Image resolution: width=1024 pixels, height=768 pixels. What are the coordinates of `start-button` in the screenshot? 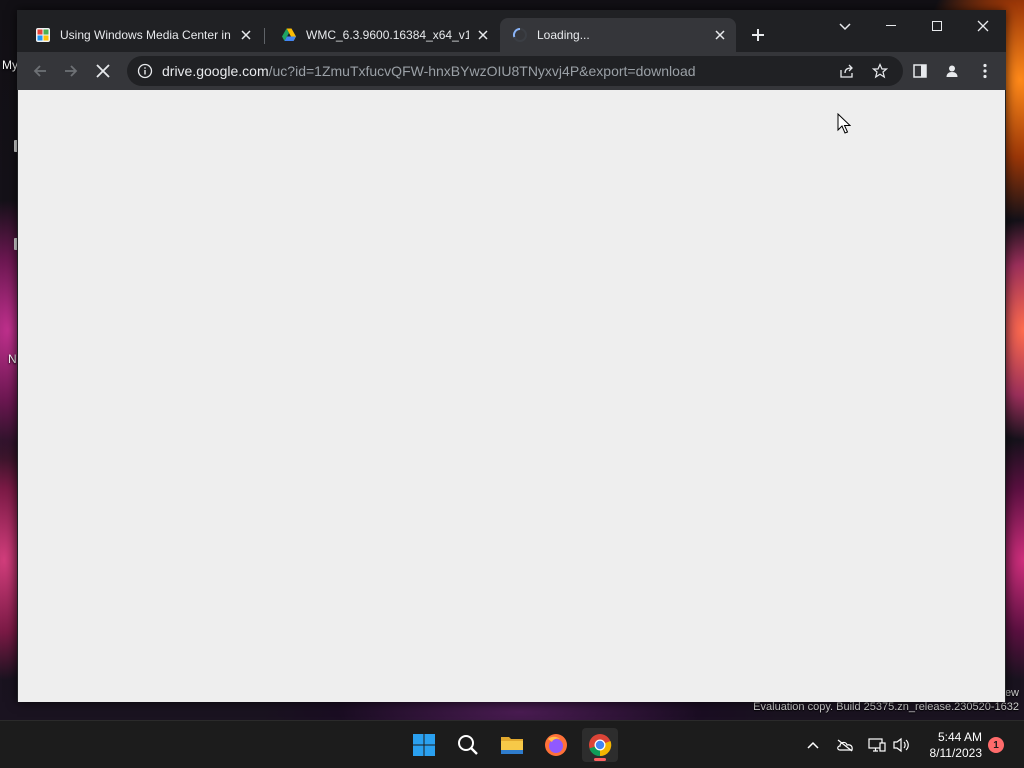 It's located at (424, 745).